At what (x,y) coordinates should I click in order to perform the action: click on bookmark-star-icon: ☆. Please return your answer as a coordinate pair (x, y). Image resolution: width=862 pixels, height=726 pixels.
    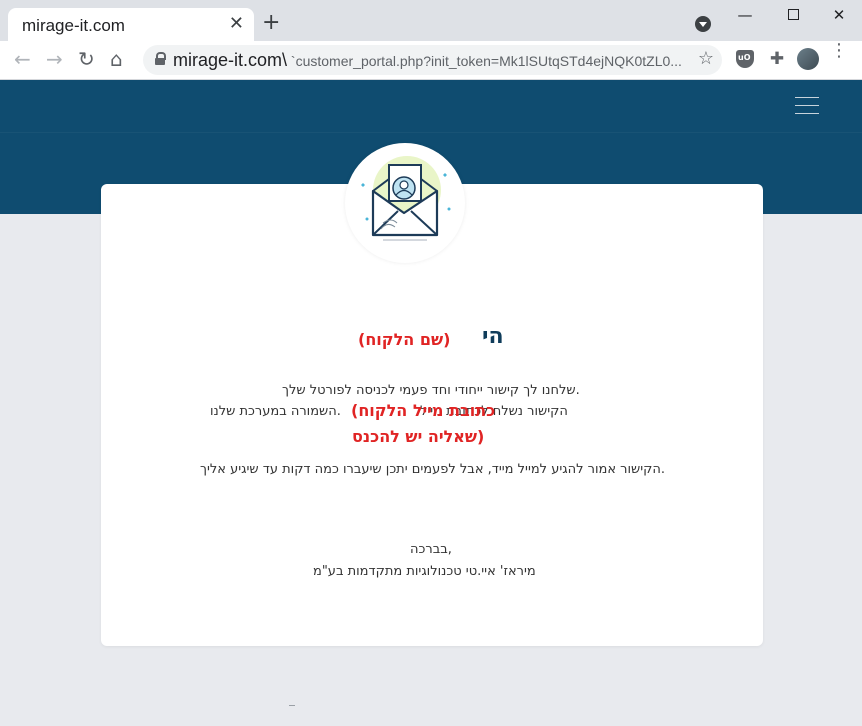
    Looking at the image, I should click on (706, 59).